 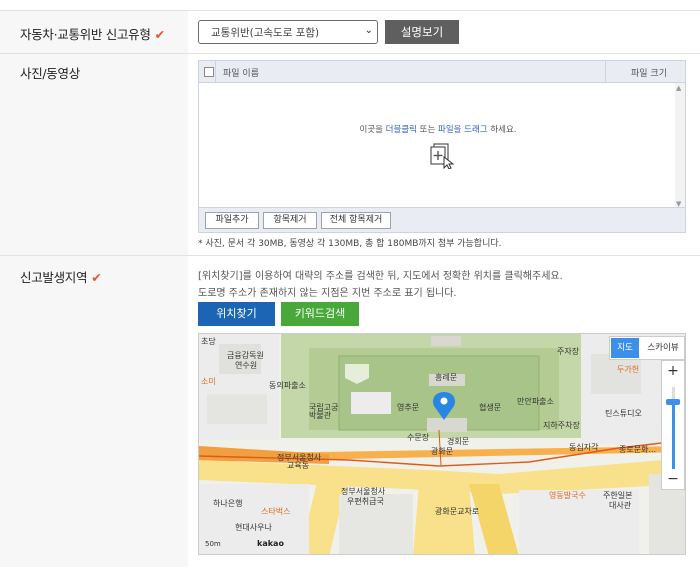 What do you see at coordinates (442, 451) in the screenshot?
I see `map-label: 광화문` at bounding box center [442, 451].